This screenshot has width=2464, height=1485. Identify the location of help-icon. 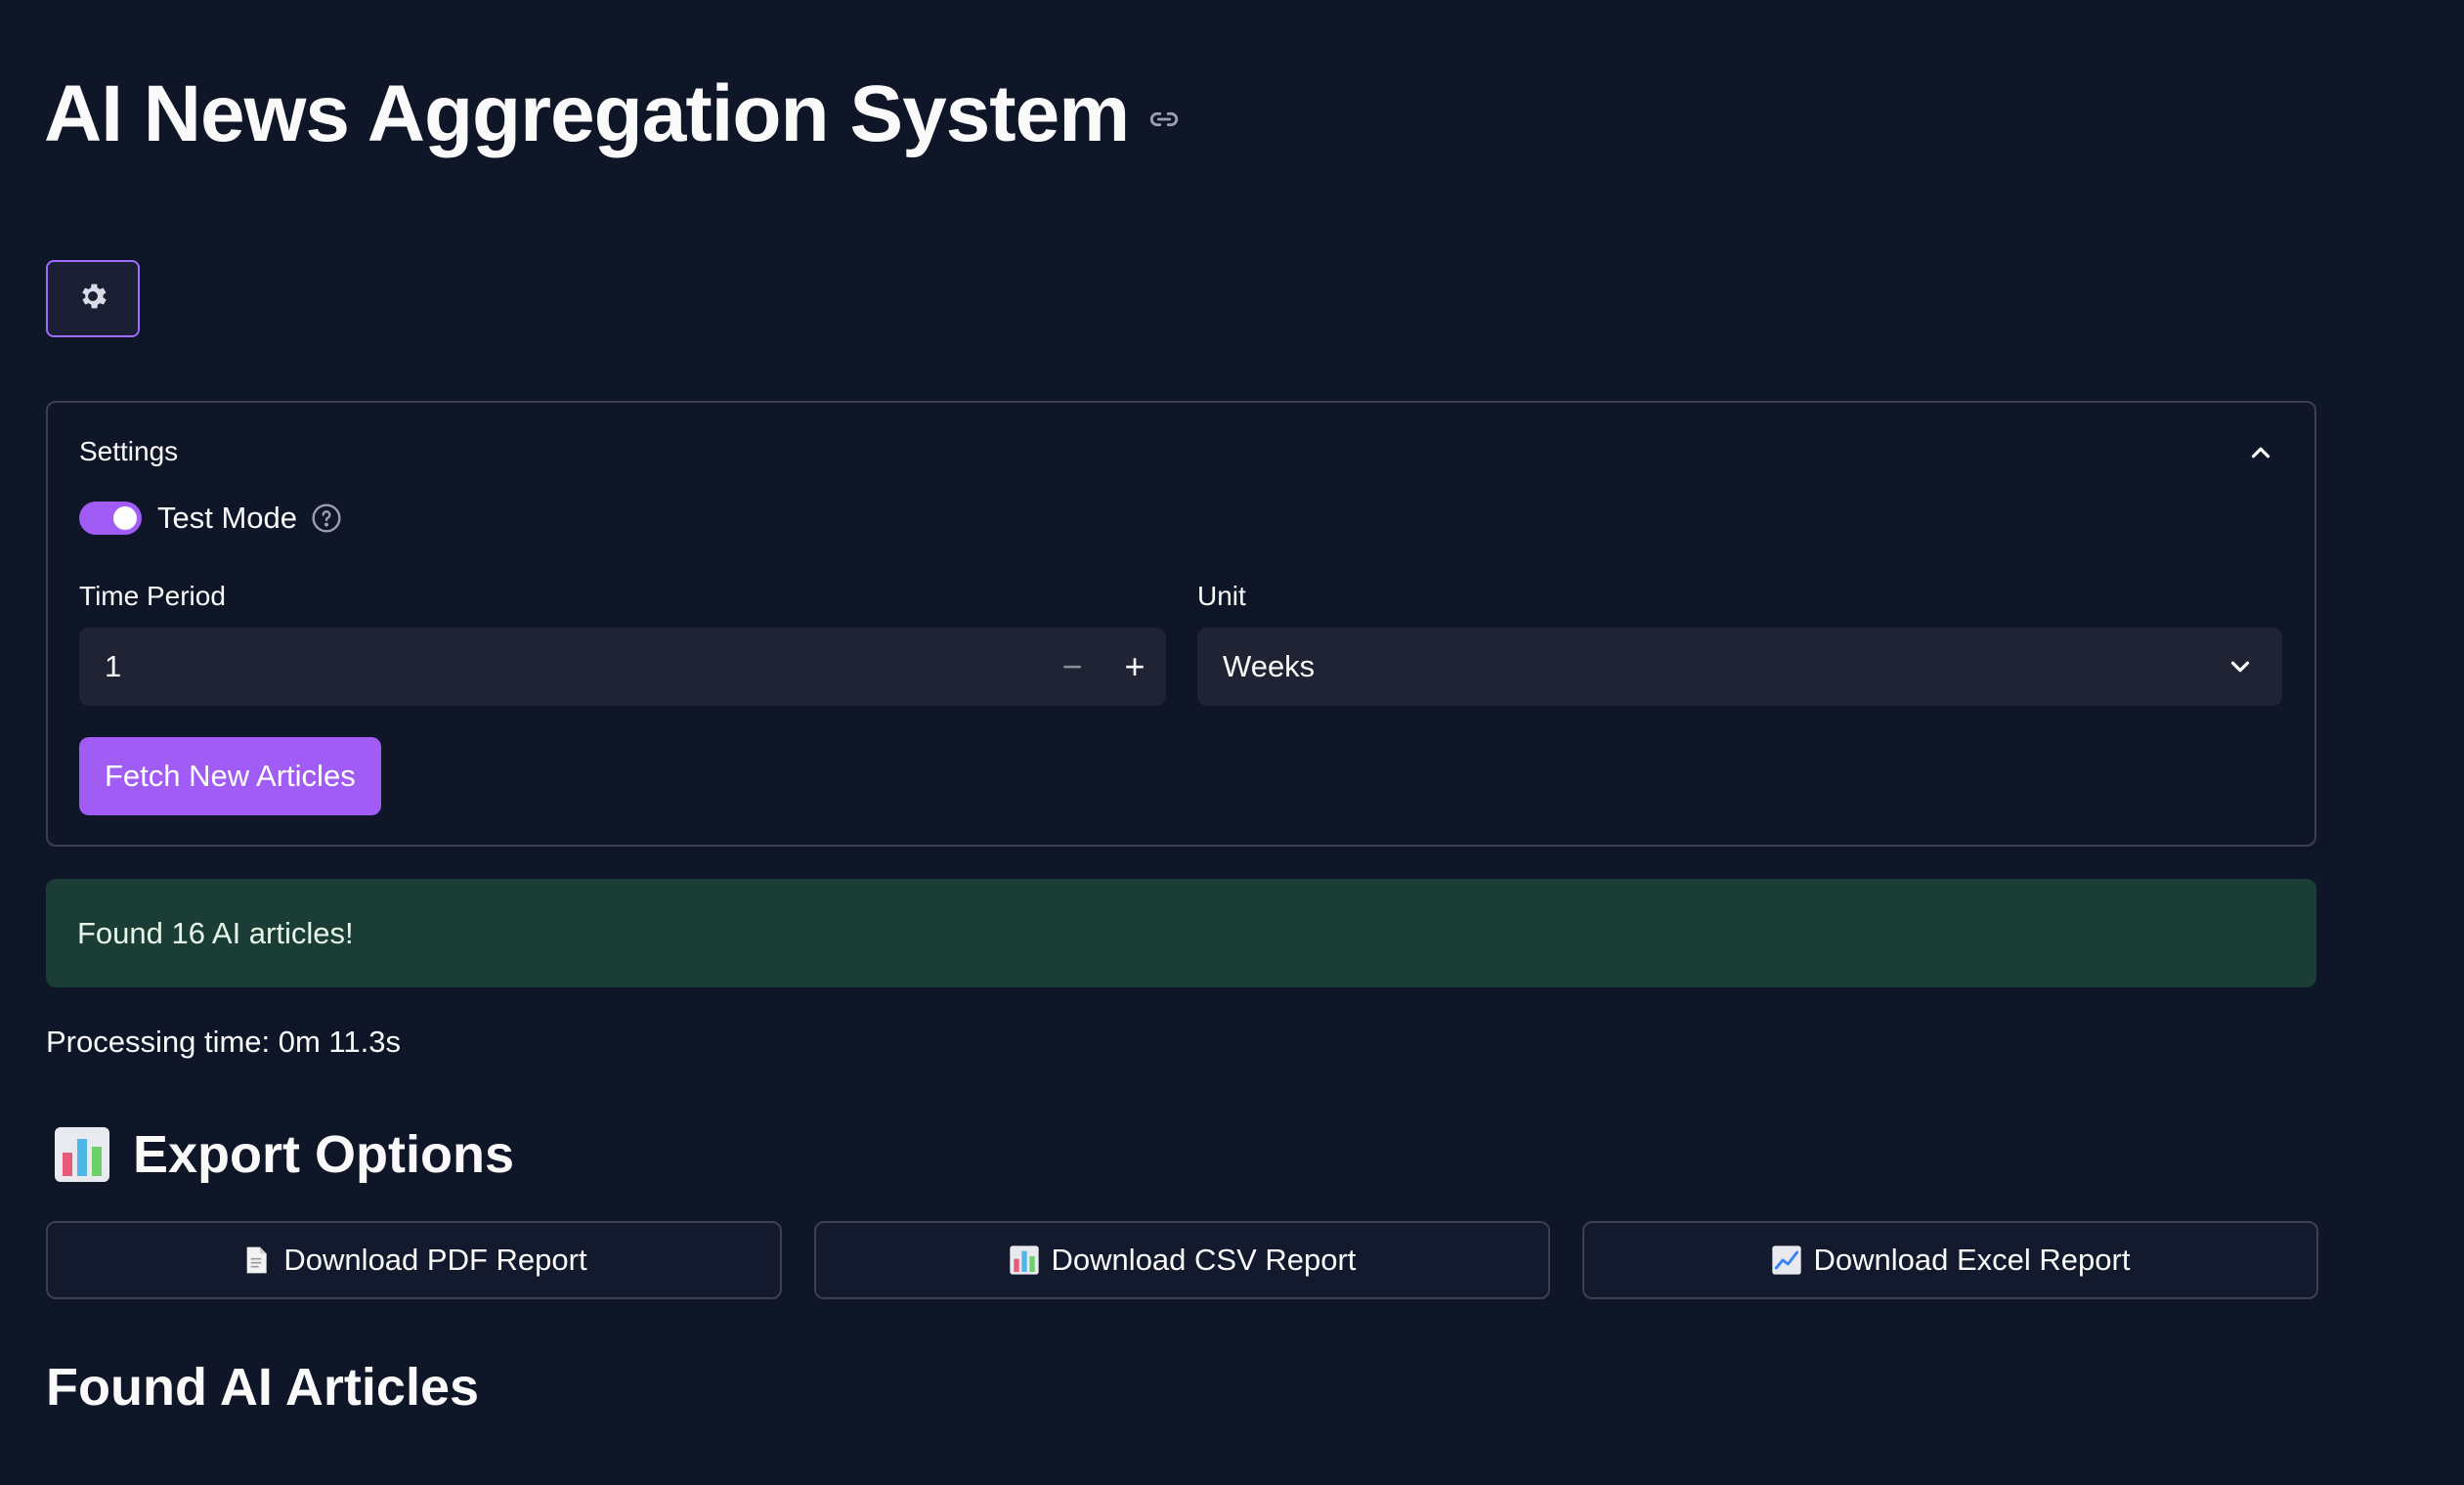
(326, 518).